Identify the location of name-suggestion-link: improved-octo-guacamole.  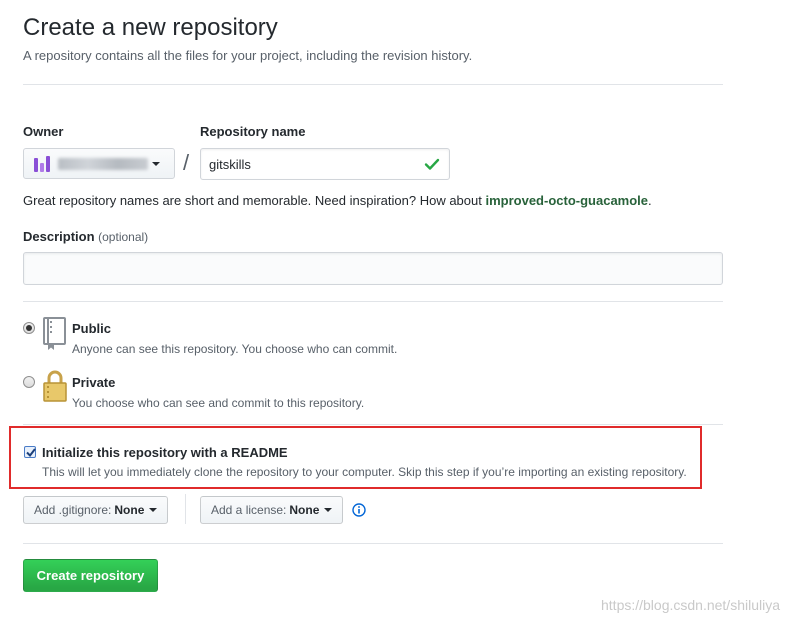
(566, 200).